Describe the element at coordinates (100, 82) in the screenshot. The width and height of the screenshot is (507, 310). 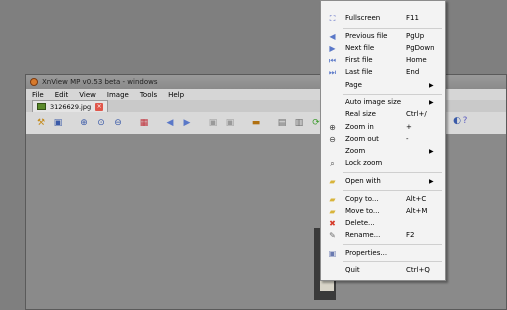
I see `window-title: XnView MP v0.53 beta - windows` at that location.